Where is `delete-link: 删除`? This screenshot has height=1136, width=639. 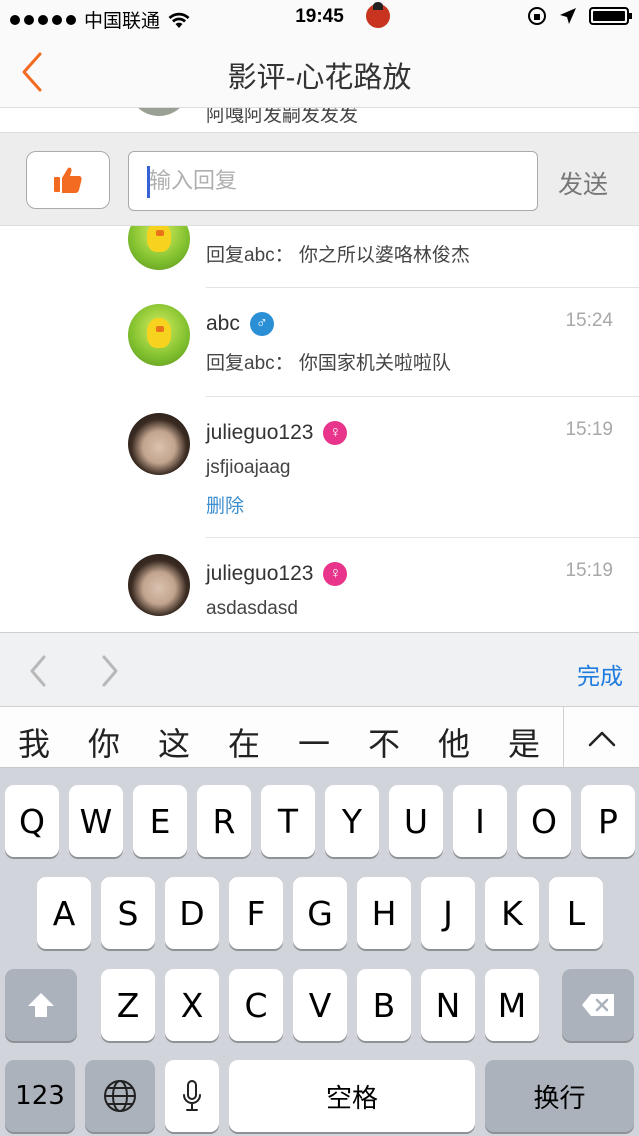
delete-link: 删除 is located at coordinates (225, 504).